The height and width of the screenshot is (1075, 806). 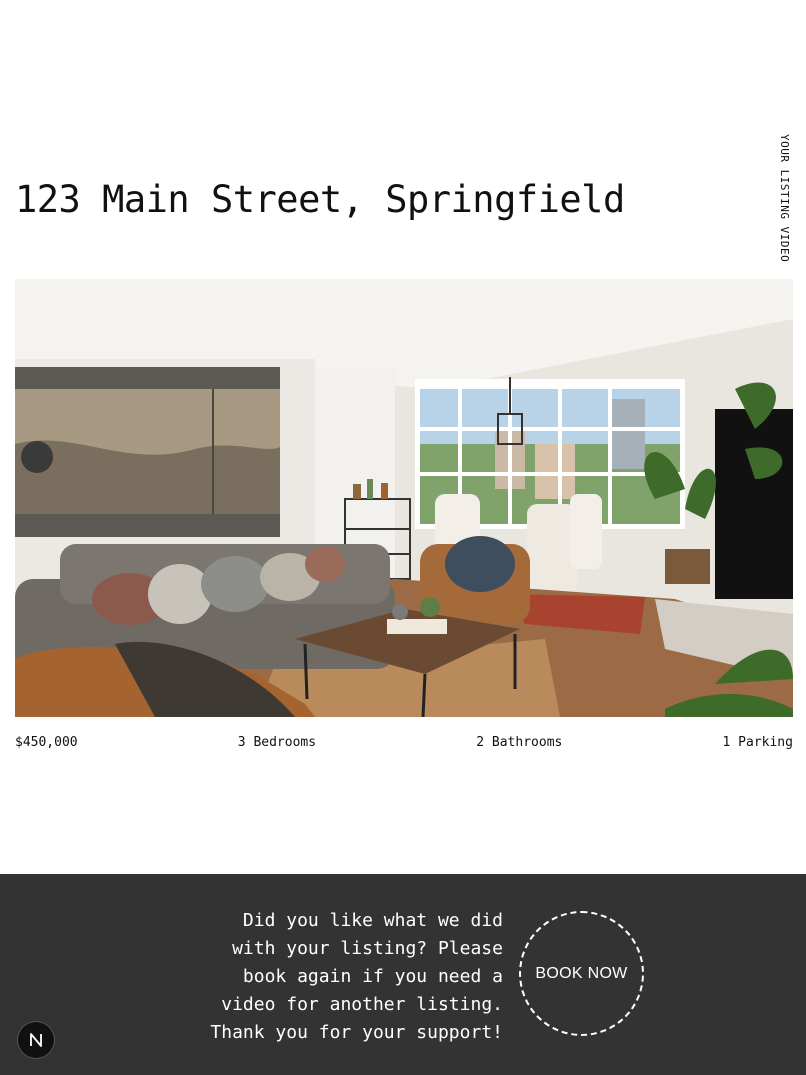 What do you see at coordinates (757, 742) in the screenshot?
I see `parking-stat: 1 Parking` at bounding box center [757, 742].